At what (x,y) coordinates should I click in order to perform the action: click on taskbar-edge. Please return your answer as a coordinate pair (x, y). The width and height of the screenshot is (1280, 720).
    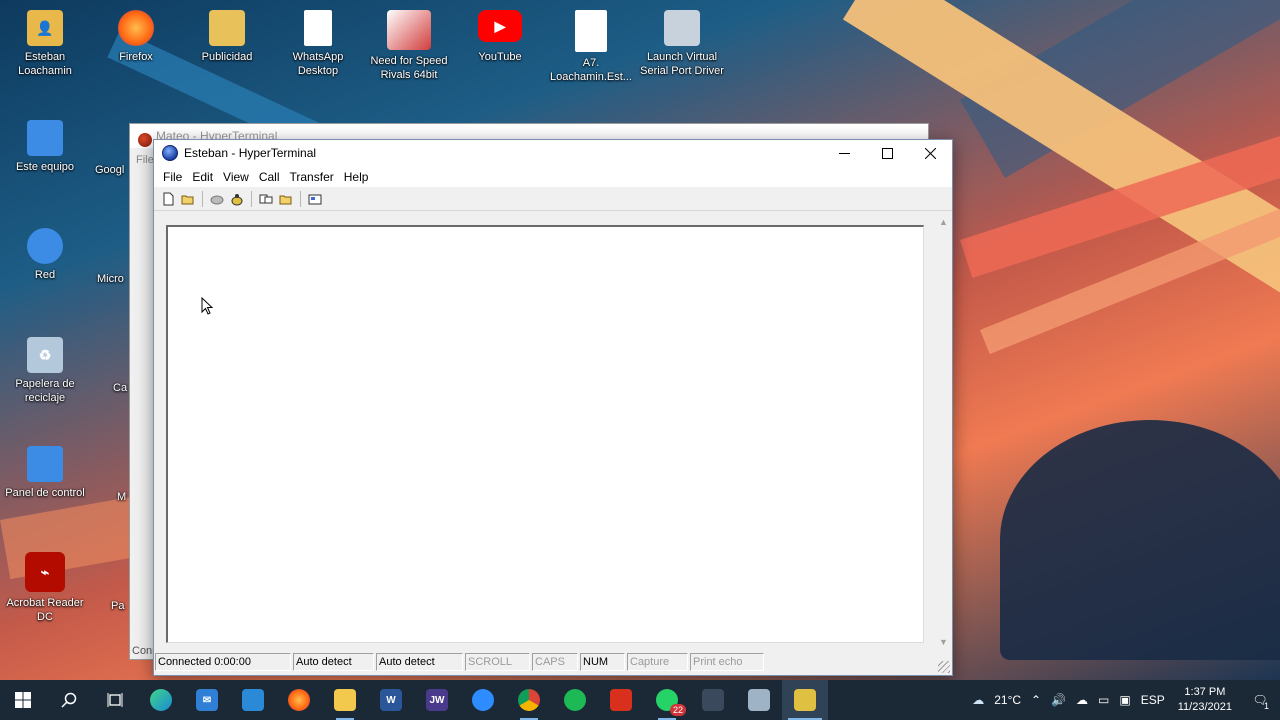
    Looking at the image, I should click on (161, 700).